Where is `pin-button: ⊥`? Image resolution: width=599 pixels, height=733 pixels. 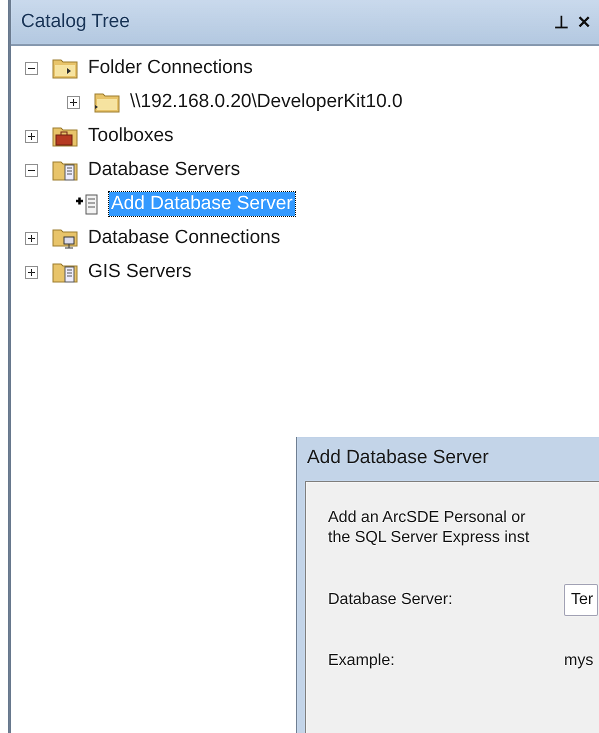
pin-button: ⊥ is located at coordinates (561, 22).